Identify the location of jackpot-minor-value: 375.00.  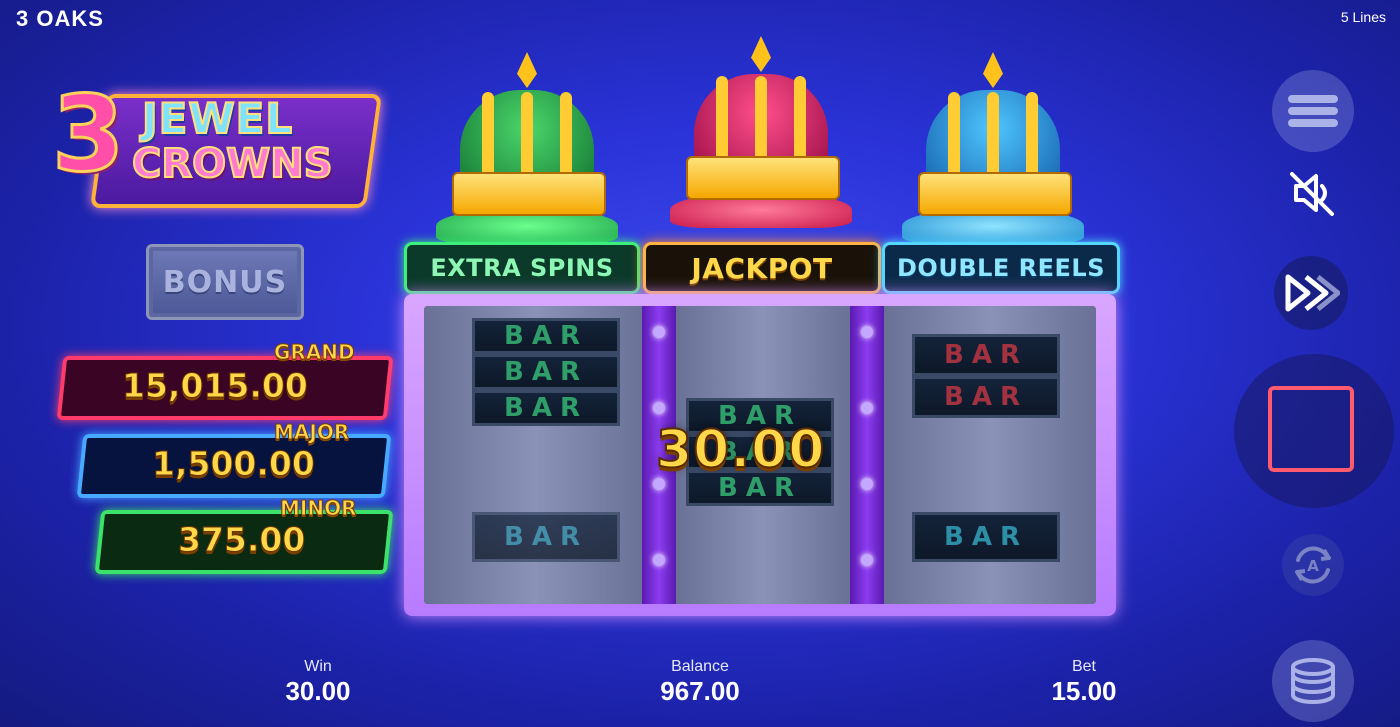
(241, 540).